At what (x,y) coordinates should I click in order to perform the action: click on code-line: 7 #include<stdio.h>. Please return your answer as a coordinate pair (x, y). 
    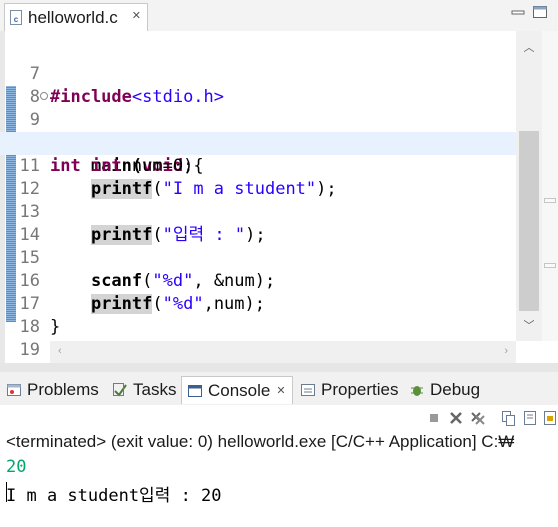
    Looking at the image, I should click on (258, 73).